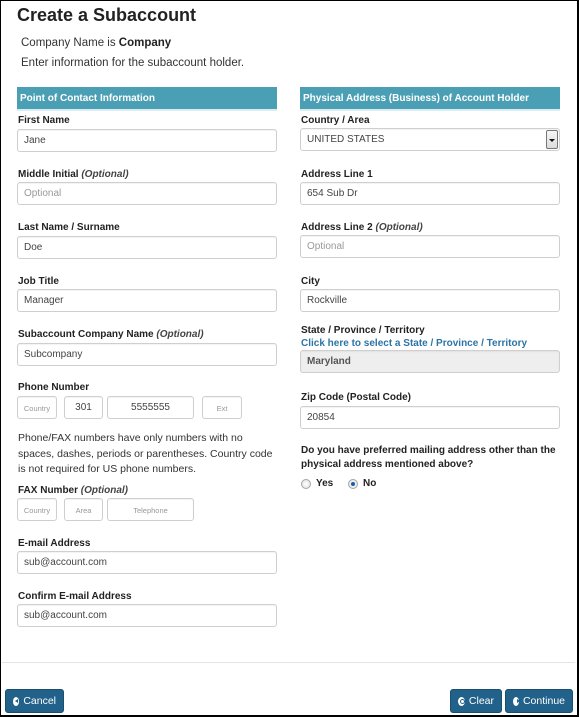 This screenshot has height=717, width=579. What do you see at coordinates (147, 354) in the screenshot?
I see `subaccount-company-input: Subcompany` at bounding box center [147, 354].